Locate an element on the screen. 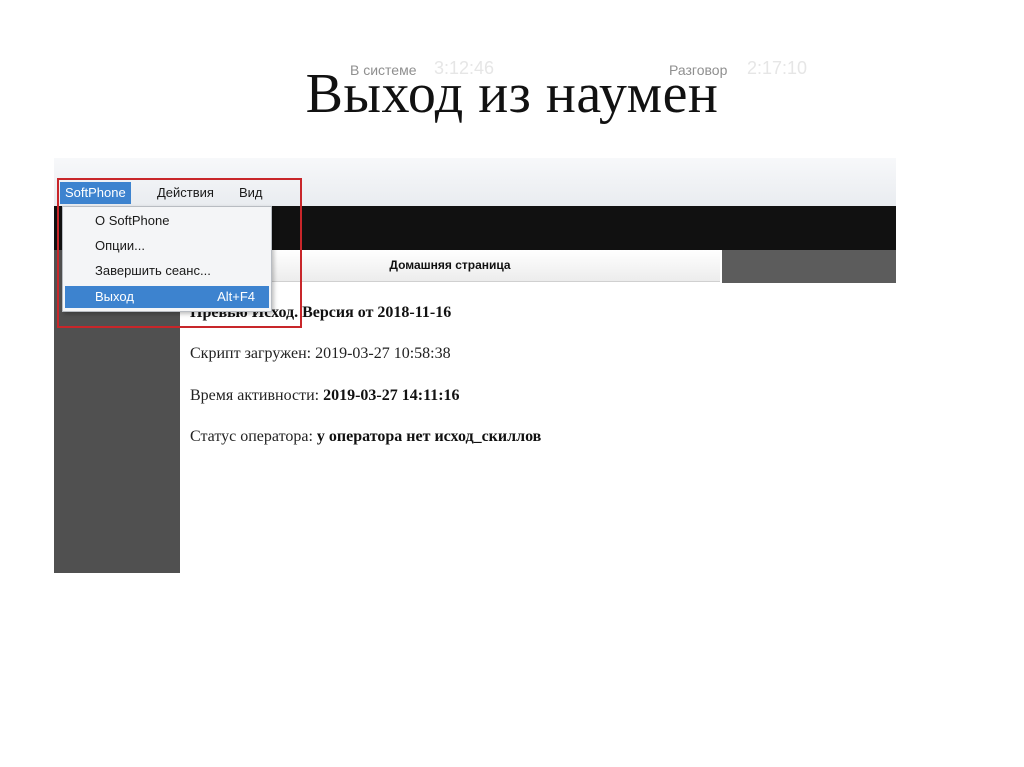 The image size is (1024, 767). menu-actions: Действия is located at coordinates (185, 193).